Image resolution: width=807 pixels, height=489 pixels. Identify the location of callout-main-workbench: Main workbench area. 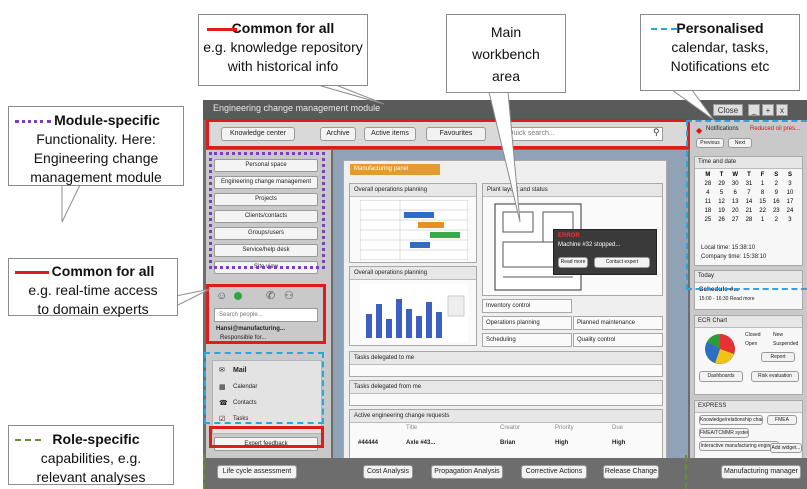
(506, 53).